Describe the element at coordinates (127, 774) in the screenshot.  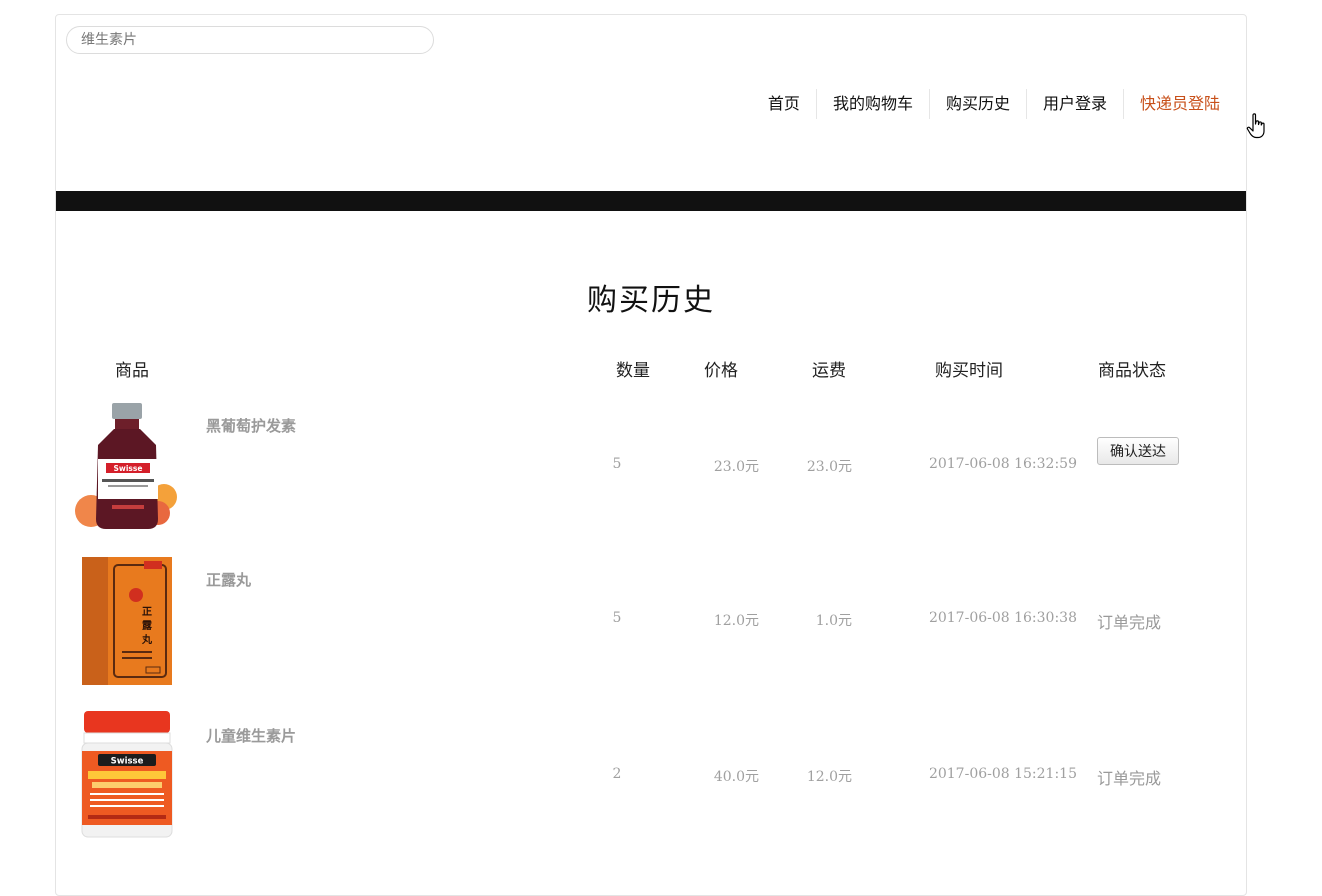
I see `childrens-vitamin-jar-icon: Swisse` at that location.